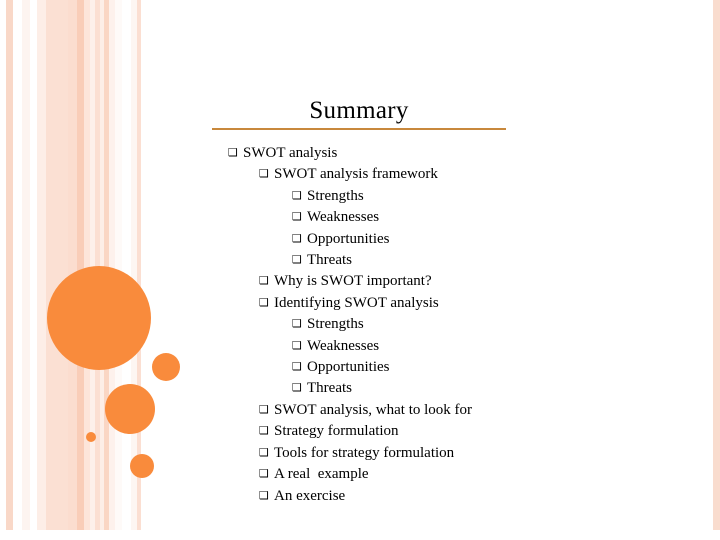 The width and height of the screenshot is (720, 540). What do you see at coordinates (353, 281) in the screenshot?
I see `list-item-label: Why is SWOT important?` at bounding box center [353, 281].